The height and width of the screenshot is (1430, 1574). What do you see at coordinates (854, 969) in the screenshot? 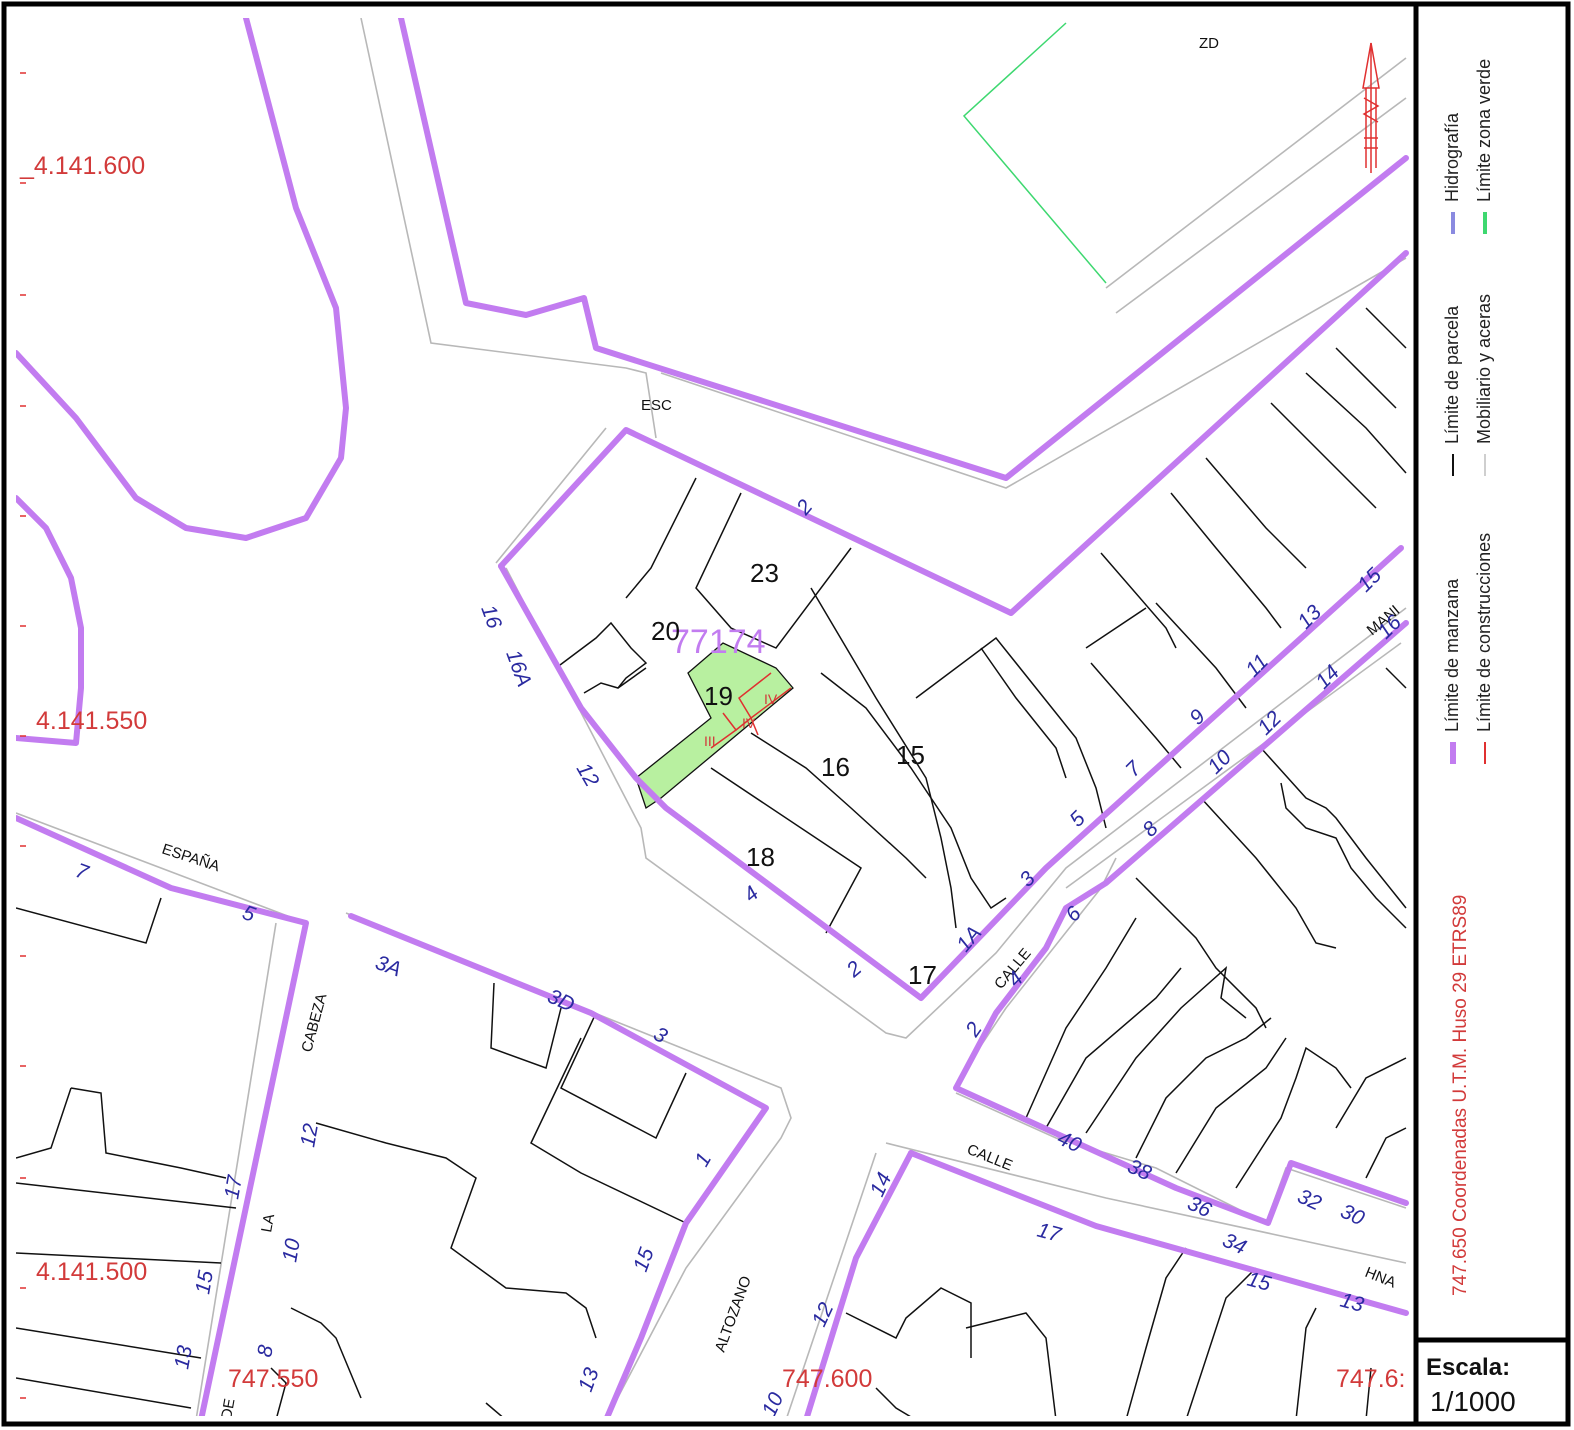
I see `house-number: 2` at bounding box center [854, 969].